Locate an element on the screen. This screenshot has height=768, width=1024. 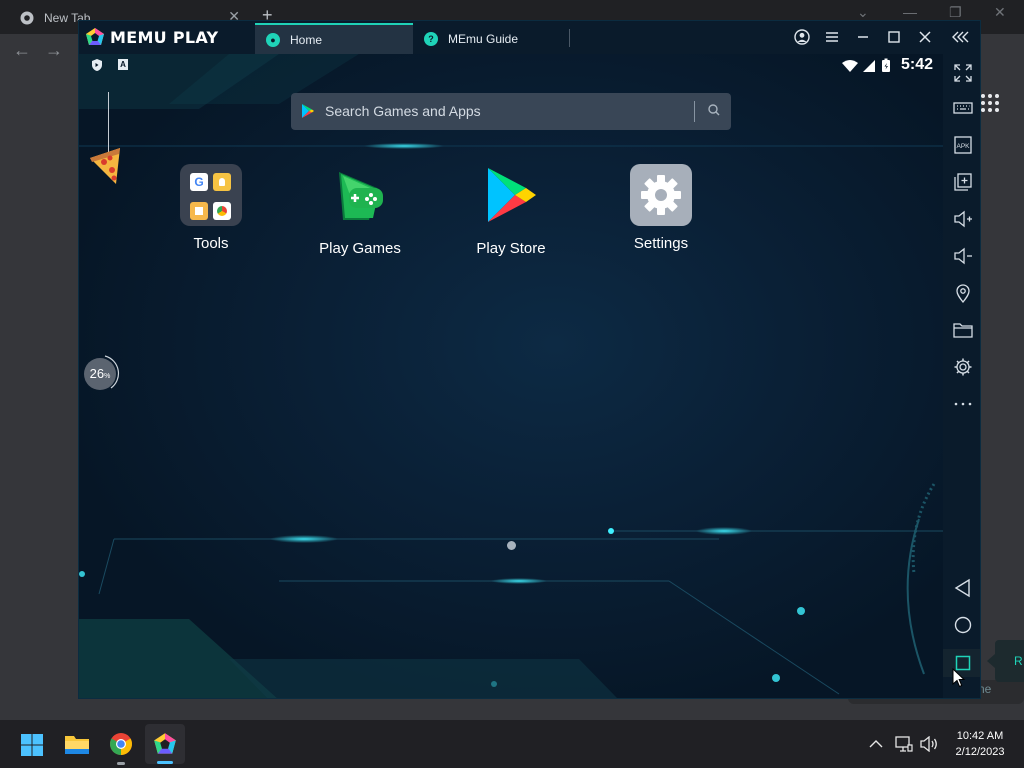
volume-up-icon is located at coordinates (963, 219).